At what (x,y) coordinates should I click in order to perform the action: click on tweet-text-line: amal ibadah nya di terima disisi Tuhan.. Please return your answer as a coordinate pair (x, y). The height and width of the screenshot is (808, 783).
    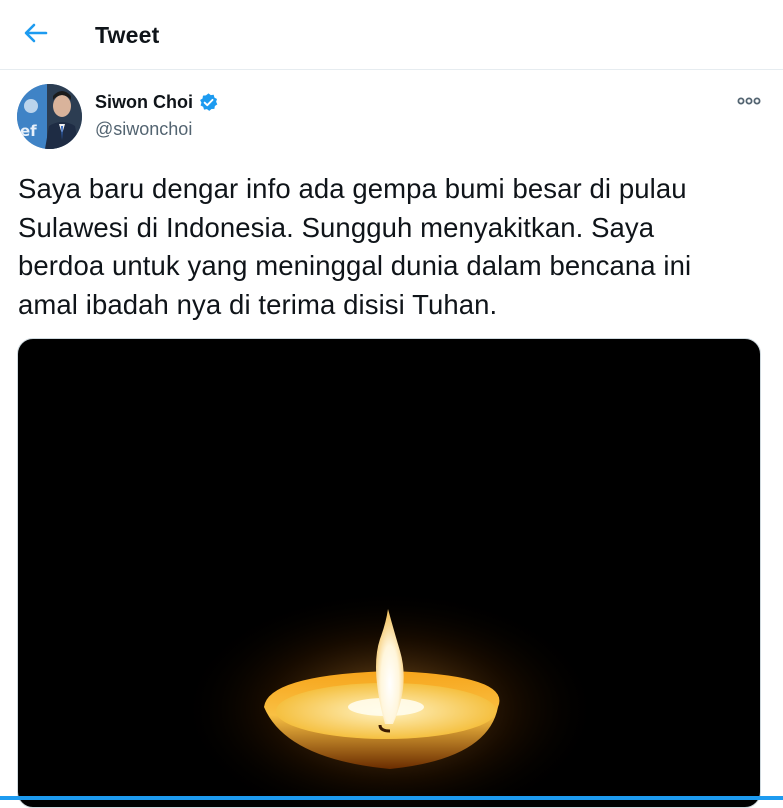
    Looking at the image, I should click on (258, 304).